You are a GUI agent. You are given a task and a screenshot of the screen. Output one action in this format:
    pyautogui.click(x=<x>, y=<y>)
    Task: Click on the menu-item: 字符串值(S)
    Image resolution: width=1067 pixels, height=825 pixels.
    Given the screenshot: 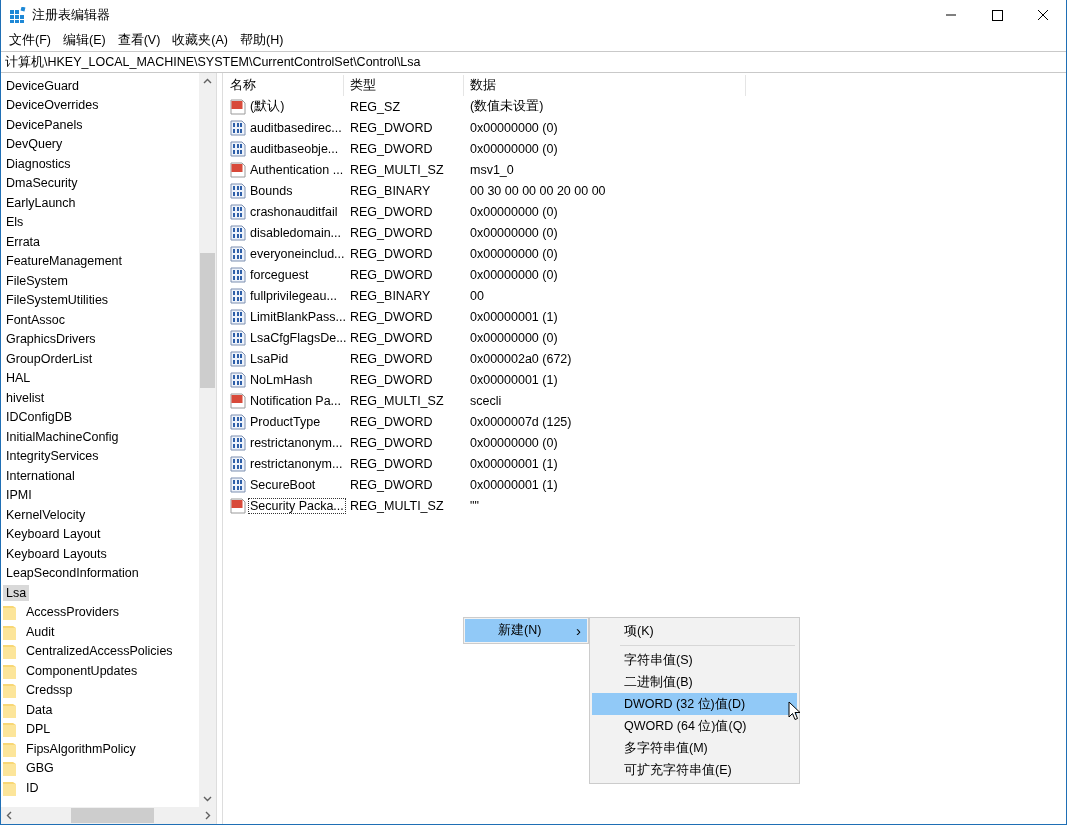 What is the action you would take?
    pyautogui.click(x=694, y=660)
    